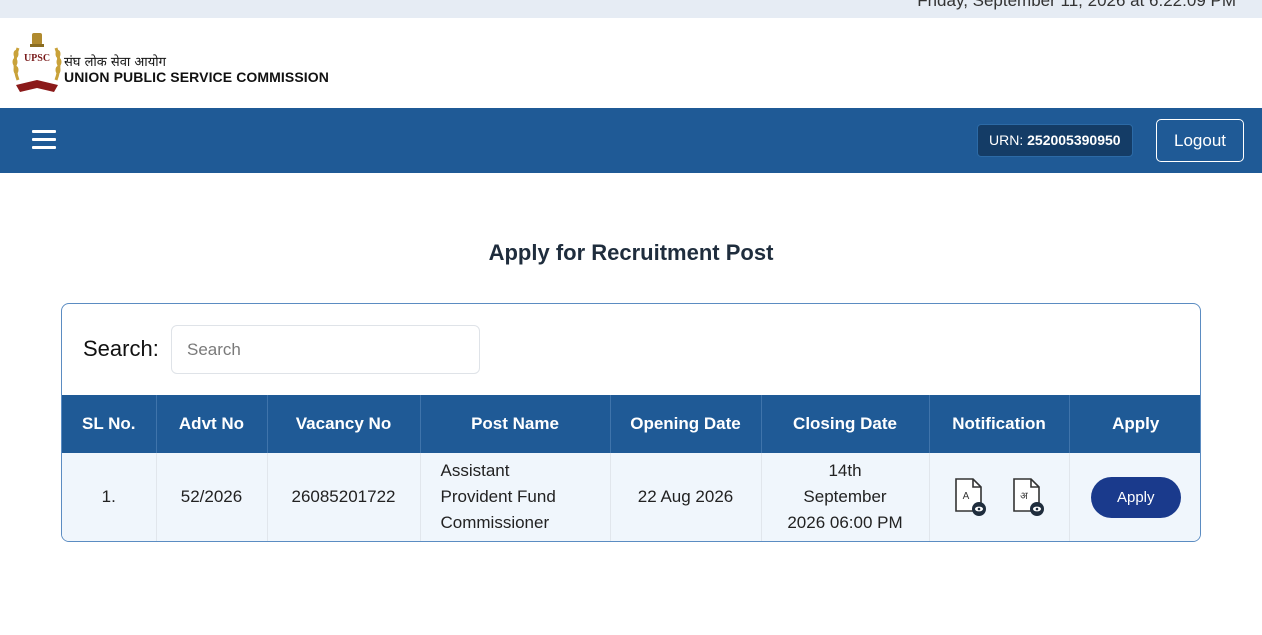 The image size is (1262, 635). What do you see at coordinates (115, 62) in the screenshot?
I see `org-name-hindi: संघ लोक सेवा आयोग` at bounding box center [115, 62].